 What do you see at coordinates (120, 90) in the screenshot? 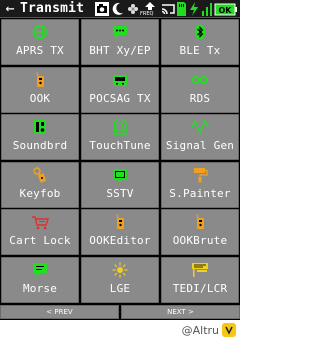
I see `app-tile-pocsag-tx: POCSAG TX` at bounding box center [120, 90].